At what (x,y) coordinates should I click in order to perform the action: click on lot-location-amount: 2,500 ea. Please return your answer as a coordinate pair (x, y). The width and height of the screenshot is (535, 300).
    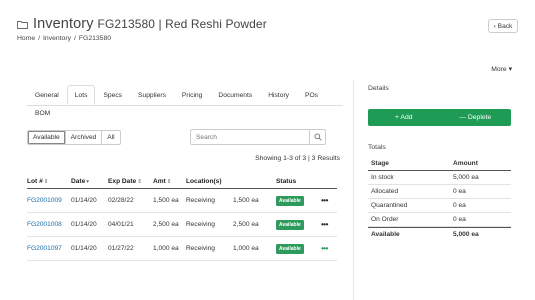
    Looking at the image, I should click on (246, 224).